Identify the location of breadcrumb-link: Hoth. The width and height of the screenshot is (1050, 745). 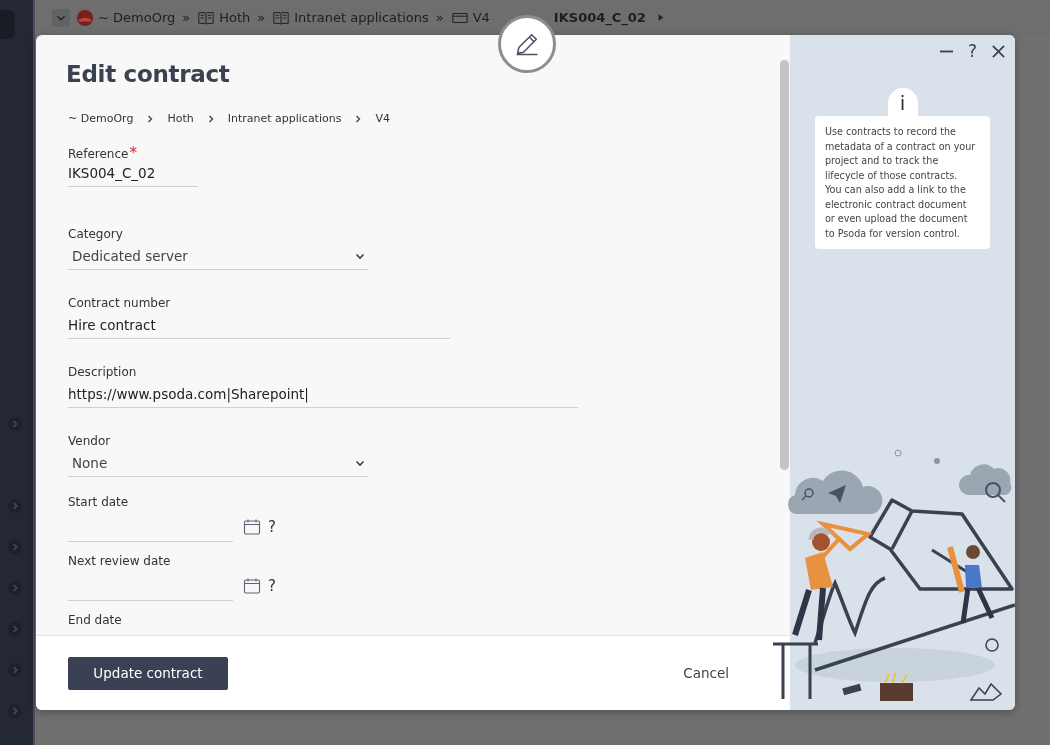
(180, 118).